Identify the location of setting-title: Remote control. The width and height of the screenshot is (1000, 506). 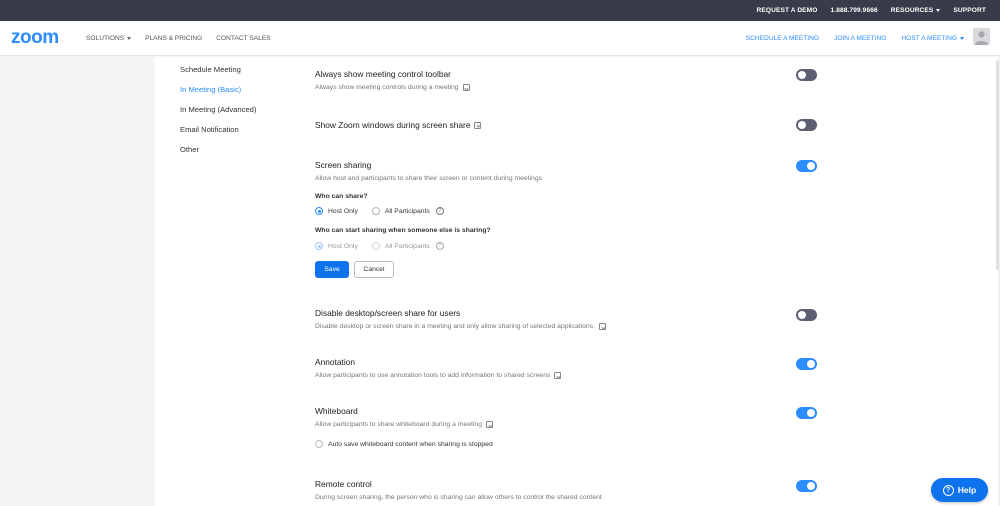
(343, 484).